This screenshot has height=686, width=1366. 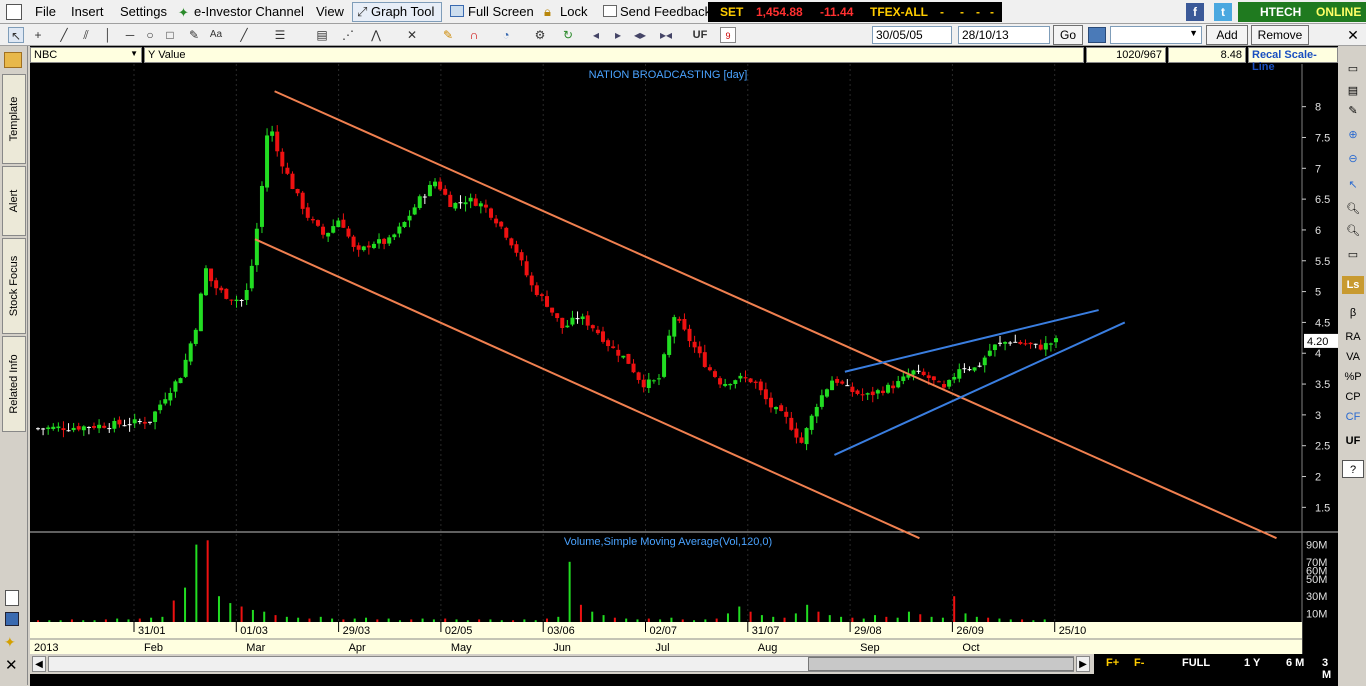 What do you see at coordinates (1068, 35) in the screenshot?
I see `go-button: Go` at bounding box center [1068, 35].